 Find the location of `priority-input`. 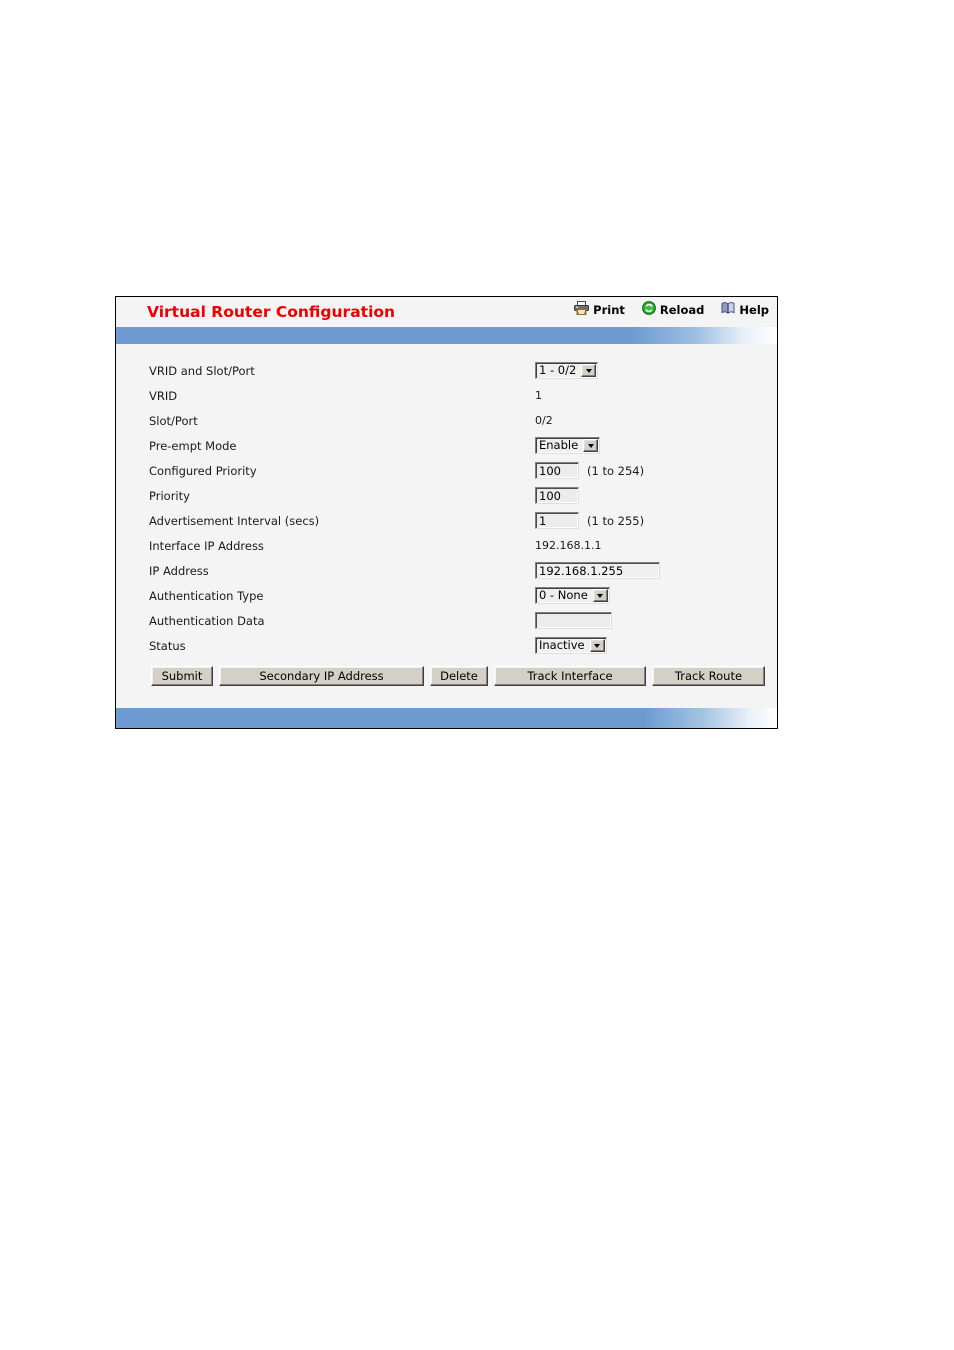

priority-input is located at coordinates (557, 495).